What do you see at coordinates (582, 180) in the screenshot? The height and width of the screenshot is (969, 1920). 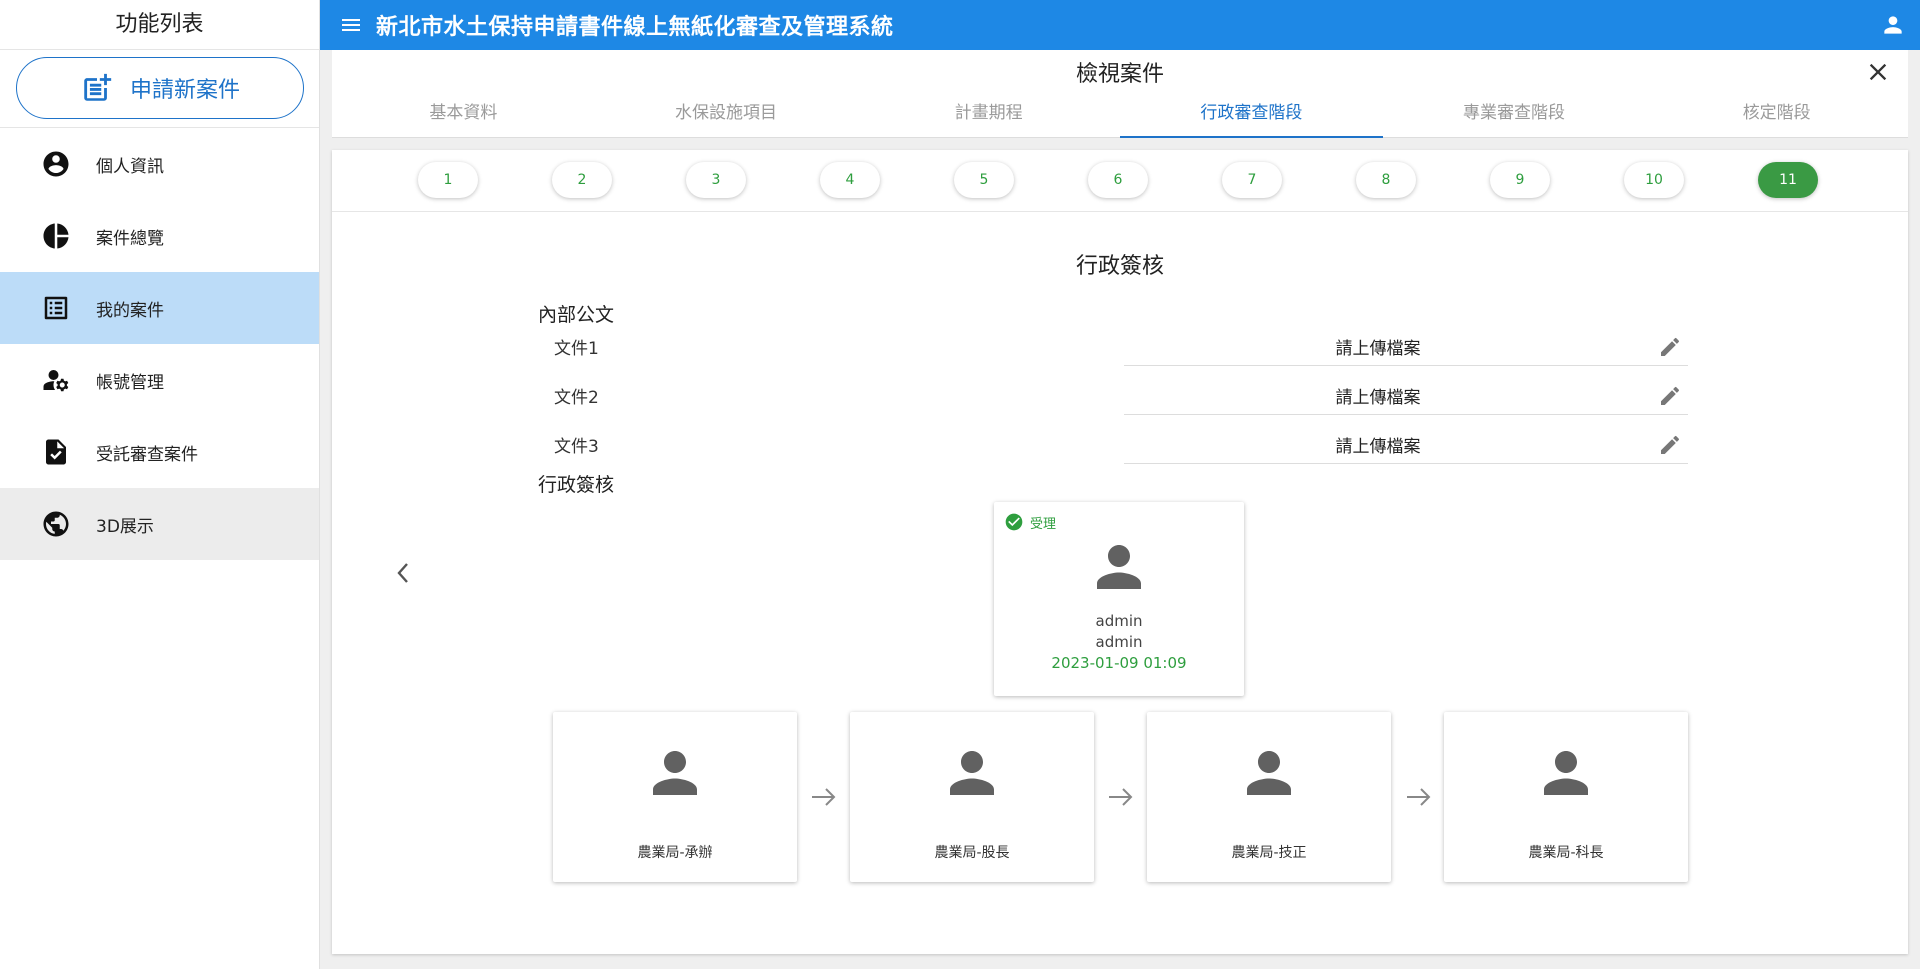 I see `step-button: 2` at bounding box center [582, 180].